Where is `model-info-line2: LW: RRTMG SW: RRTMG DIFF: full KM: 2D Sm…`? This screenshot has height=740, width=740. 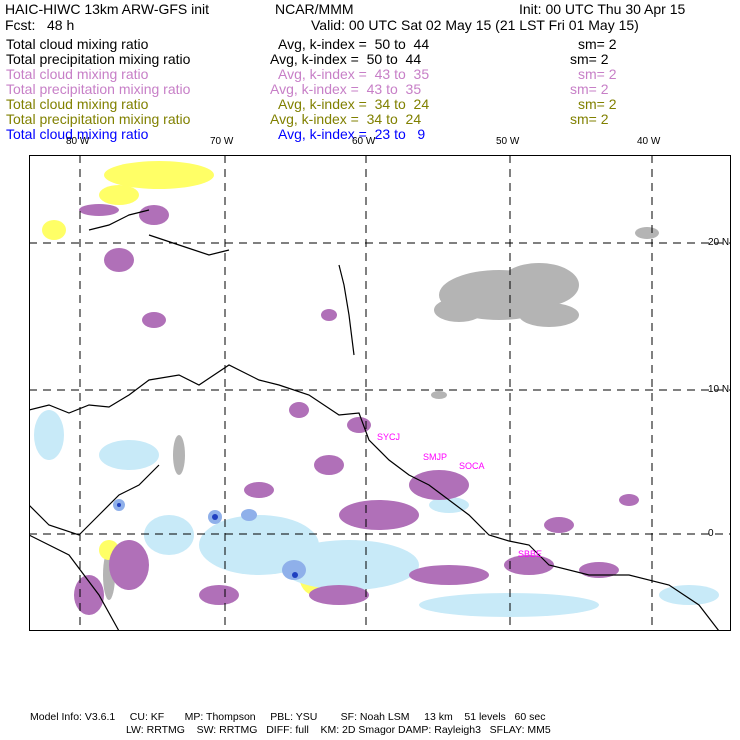 model-info-line2: LW: RRTMG SW: RRTMG DIFF: full KM: 2D Sm… is located at coordinates (338, 730).